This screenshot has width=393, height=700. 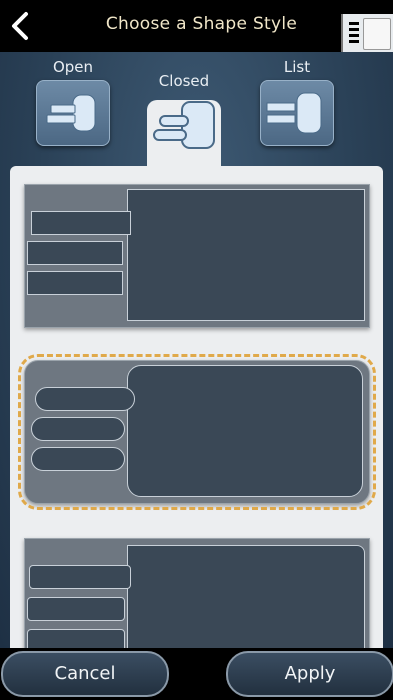 I want to click on top-bar: Choose a Shape Style, so click(x=196, y=26).